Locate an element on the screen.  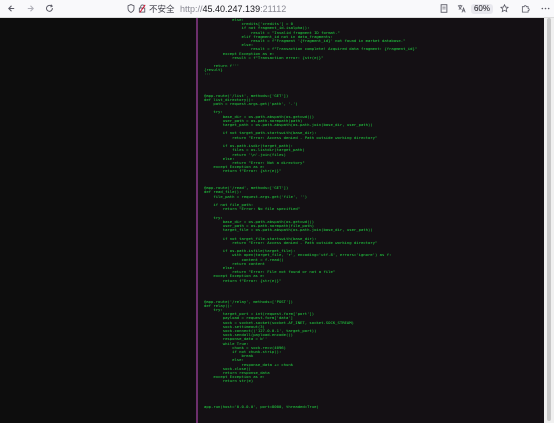
code-line: result = f"Transaction error: {str(e)}" is located at coordinates (264, 57).